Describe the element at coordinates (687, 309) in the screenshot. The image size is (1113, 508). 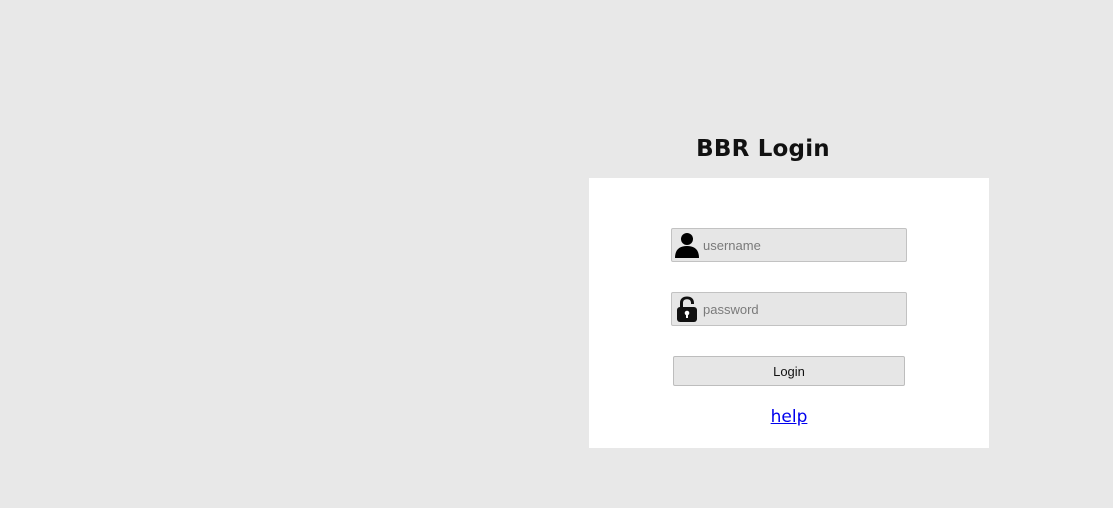
I see `lock-icon` at that location.